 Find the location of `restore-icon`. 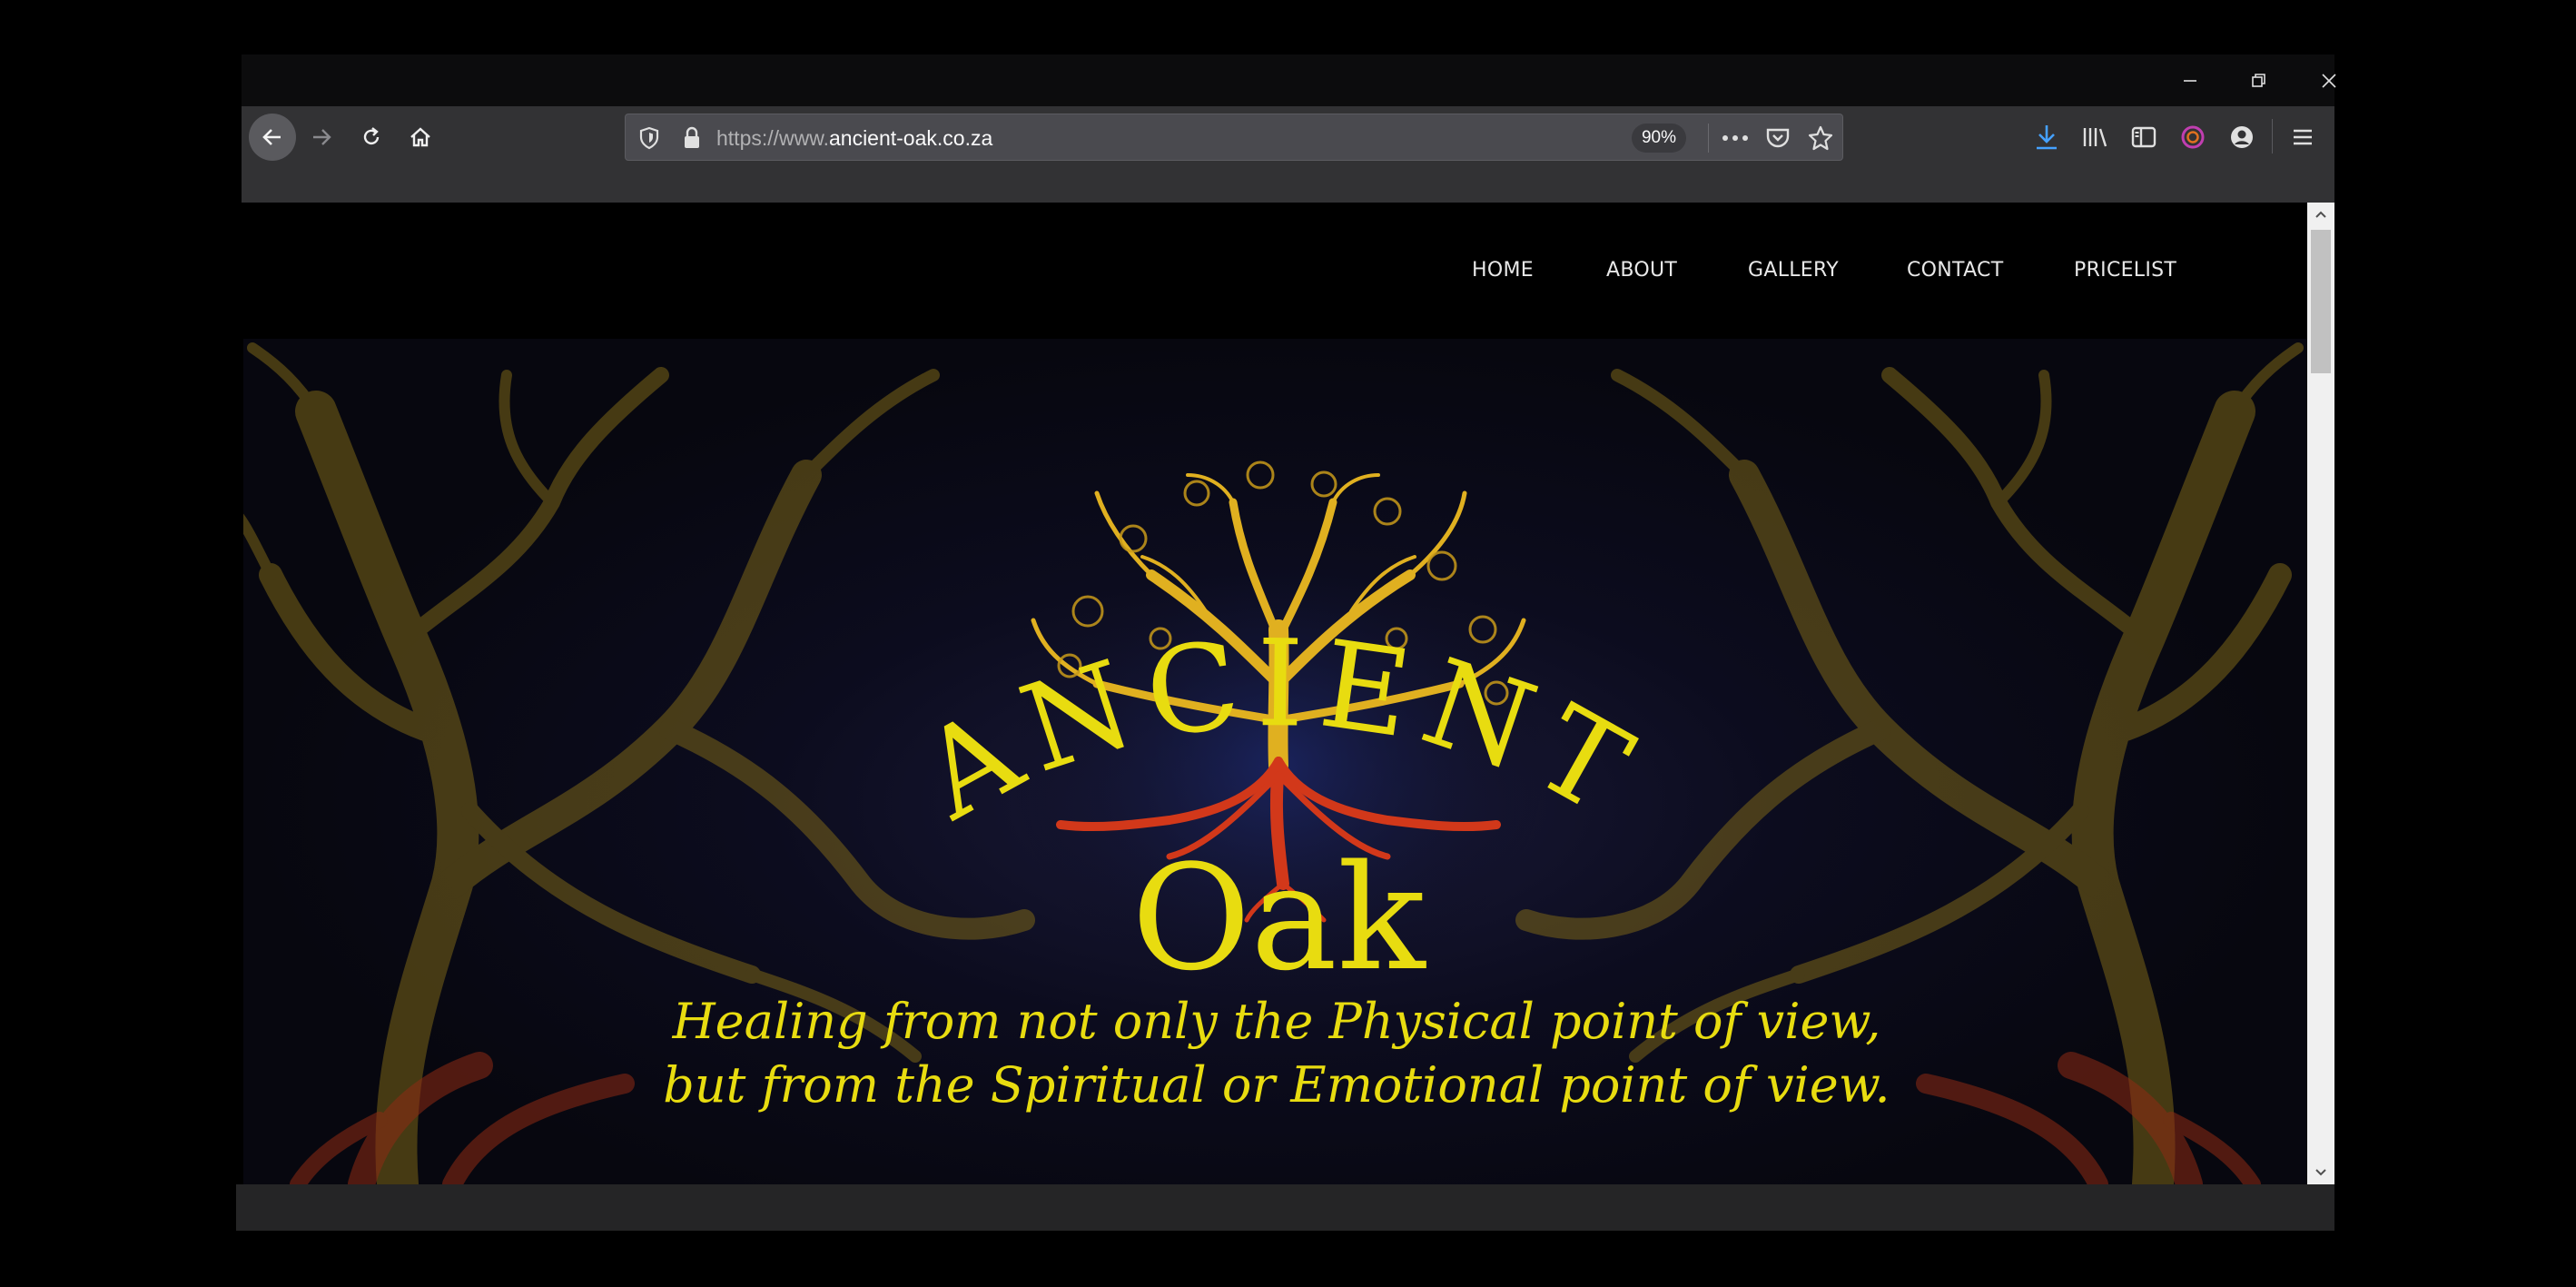

restore-icon is located at coordinates (2258, 80).